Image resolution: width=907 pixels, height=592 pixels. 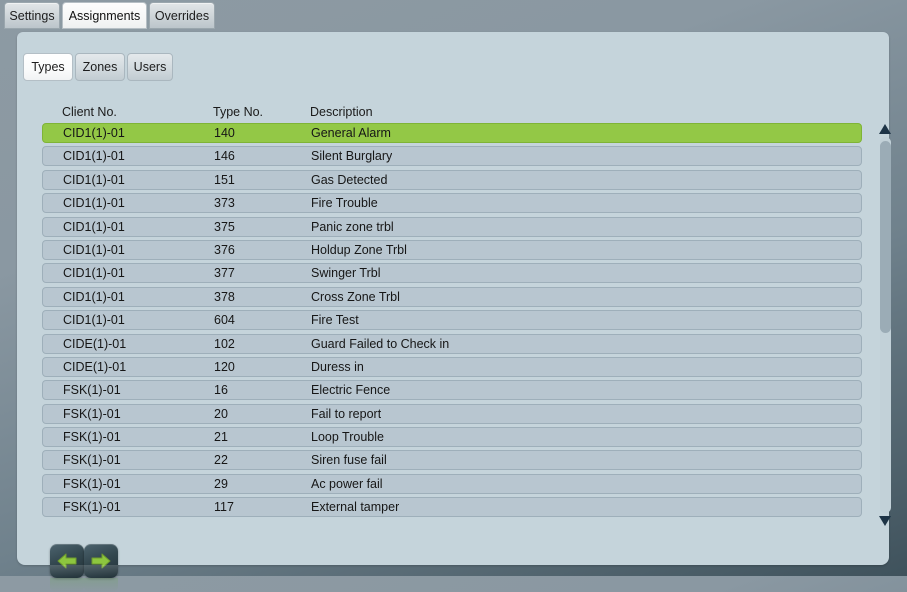 I want to click on cell-description: Fire Test, so click(x=335, y=320).